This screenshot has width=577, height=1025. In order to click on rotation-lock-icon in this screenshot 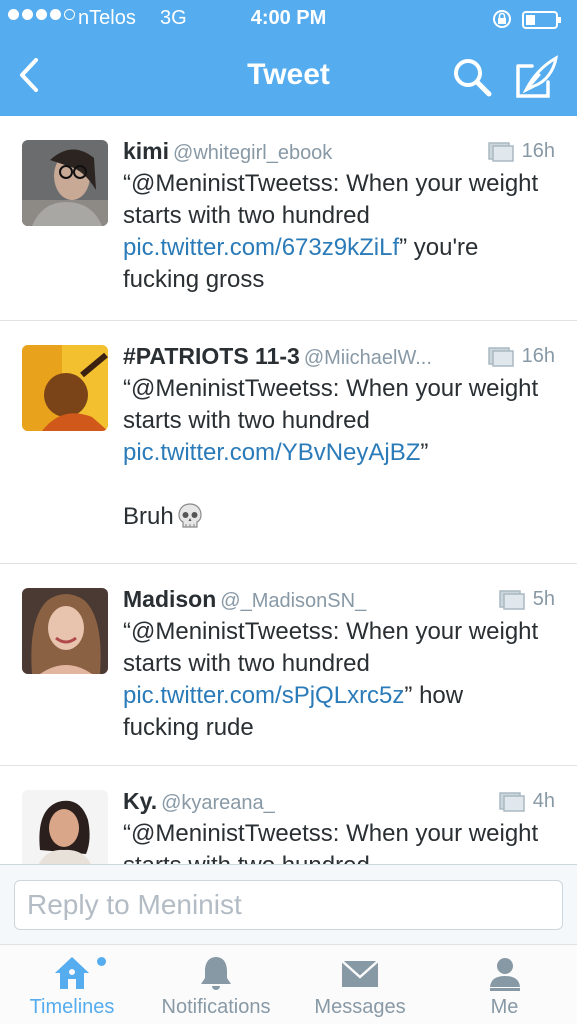, I will do `click(502, 19)`.